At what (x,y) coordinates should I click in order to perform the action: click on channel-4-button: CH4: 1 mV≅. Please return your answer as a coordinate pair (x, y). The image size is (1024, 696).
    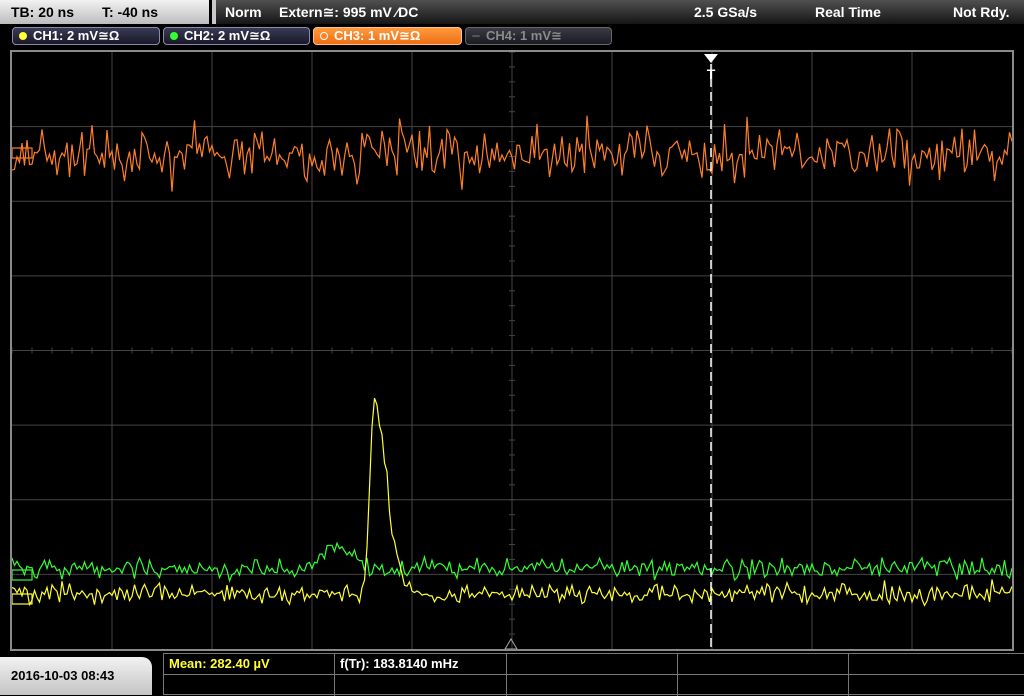
    Looking at the image, I should click on (538, 36).